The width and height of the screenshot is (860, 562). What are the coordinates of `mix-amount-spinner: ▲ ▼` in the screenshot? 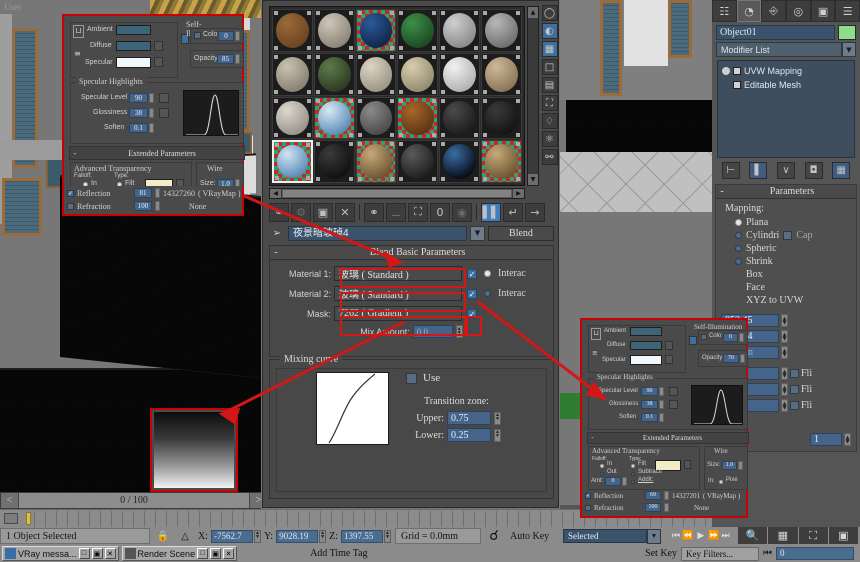 It's located at (459, 331).